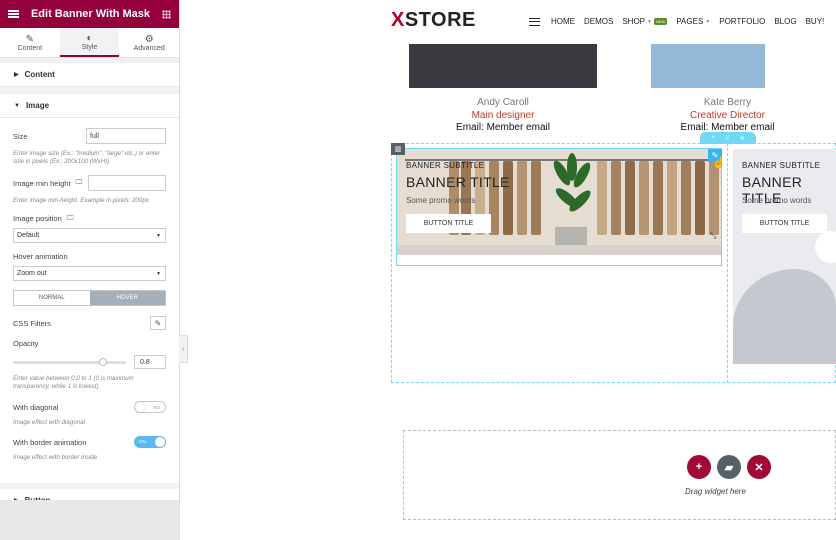  What do you see at coordinates (156, 407) in the screenshot?
I see `toggle-text: NO` at bounding box center [156, 407].